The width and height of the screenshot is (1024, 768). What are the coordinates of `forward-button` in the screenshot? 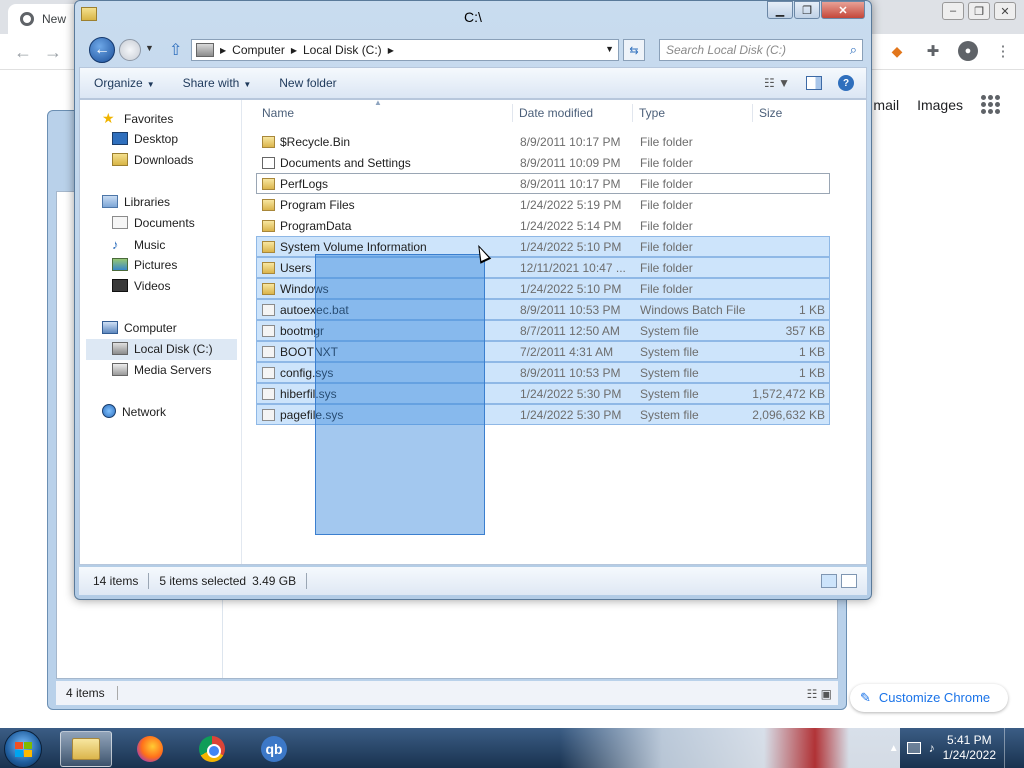 It's located at (130, 50).